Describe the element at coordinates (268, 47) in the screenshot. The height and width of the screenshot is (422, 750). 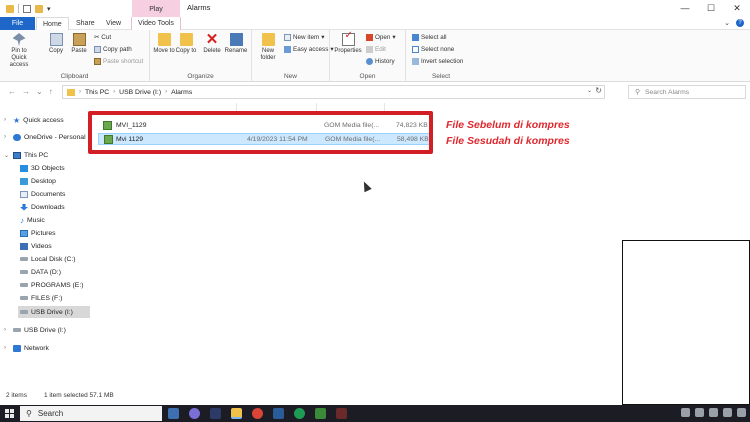
I see `new-folder-button: New folder` at that location.